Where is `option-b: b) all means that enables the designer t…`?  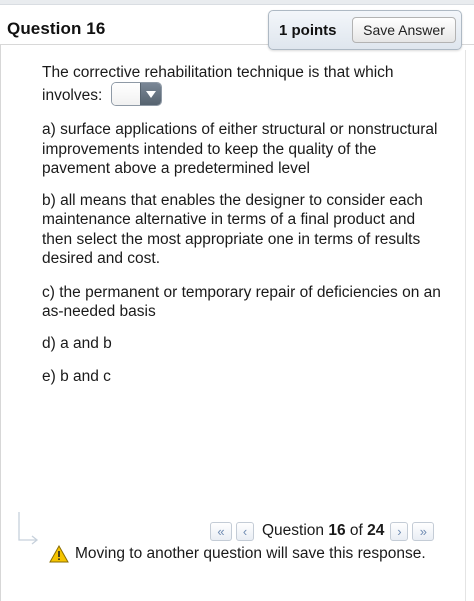
option-b: b) all means that enables the designer t… is located at coordinates (232, 229).